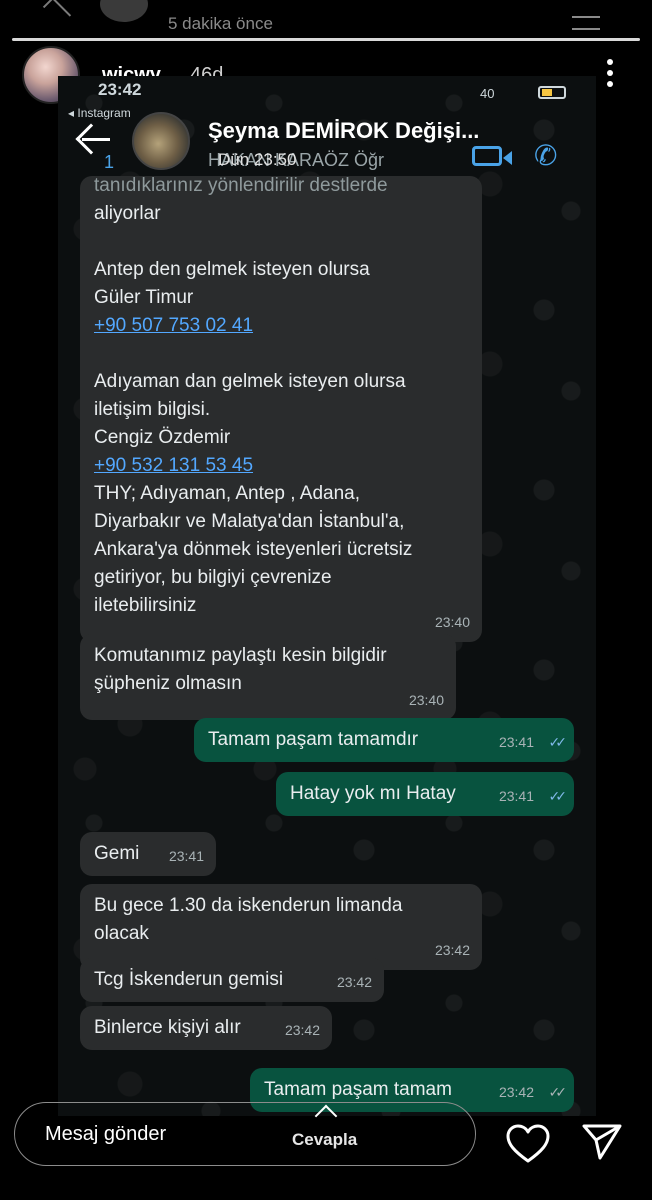 This screenshot has width=652, height=1200. What do you see at coordinates (257, 159) in the screenshot?
I see `chat-last-seen: Dün 23:50` at bounding box center [257, 159].